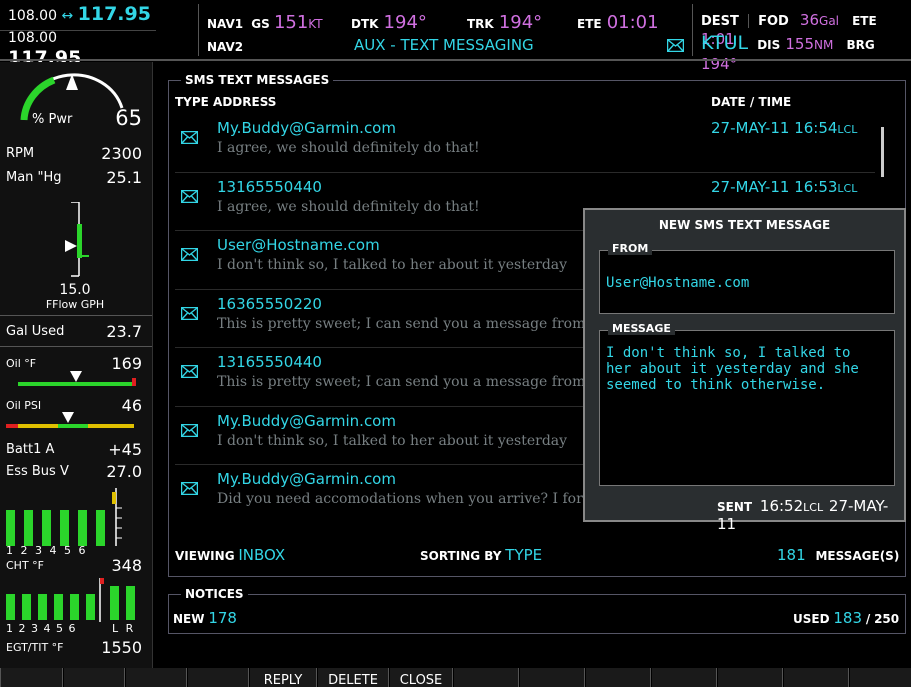 This screenshot has width=911, height=687. I want to click on gs-value: 151, so click(291, 22).